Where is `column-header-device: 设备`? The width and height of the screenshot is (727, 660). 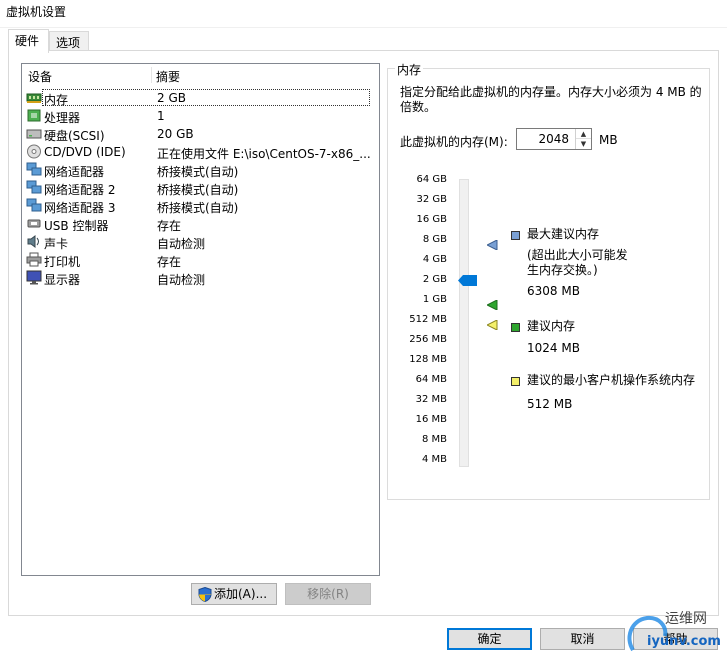
column-header-device: 设备 is located at coordinates (40, 76).